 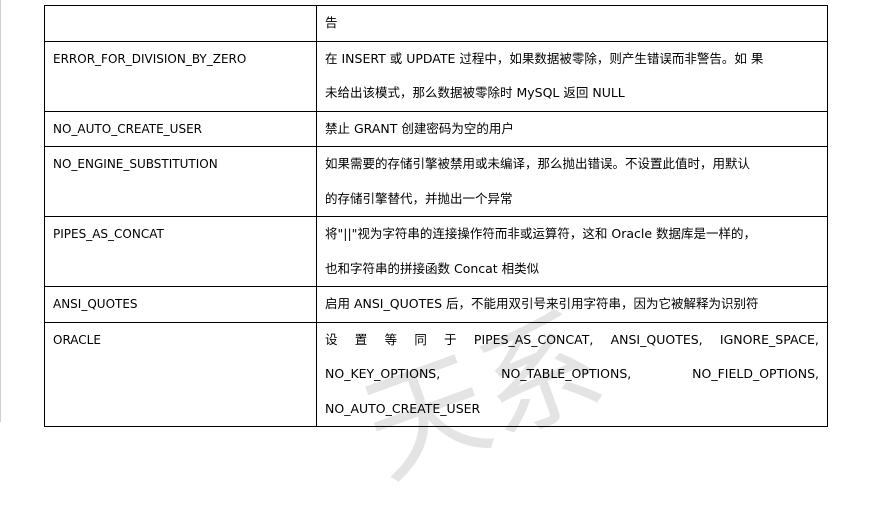 I want to click on mode-description-cell: 告, so click(x=572, y=23).